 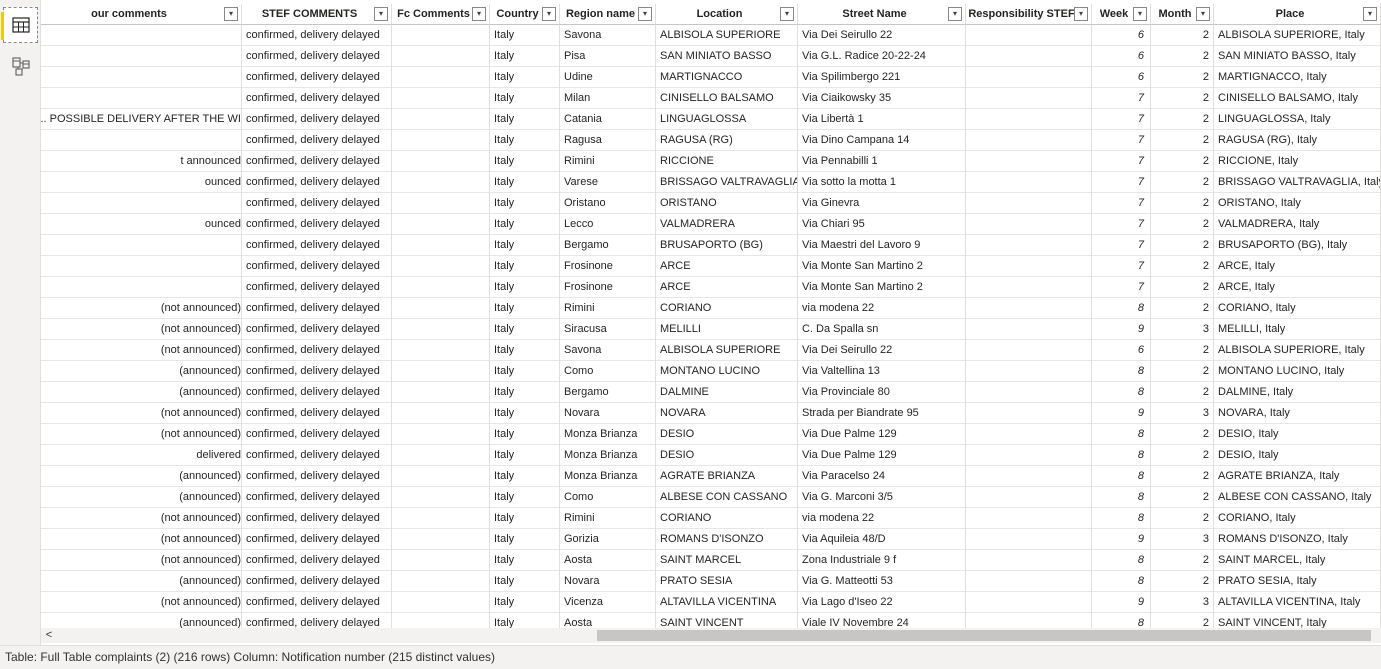 I want to click on table-view-button, so click(x=19, y=25).